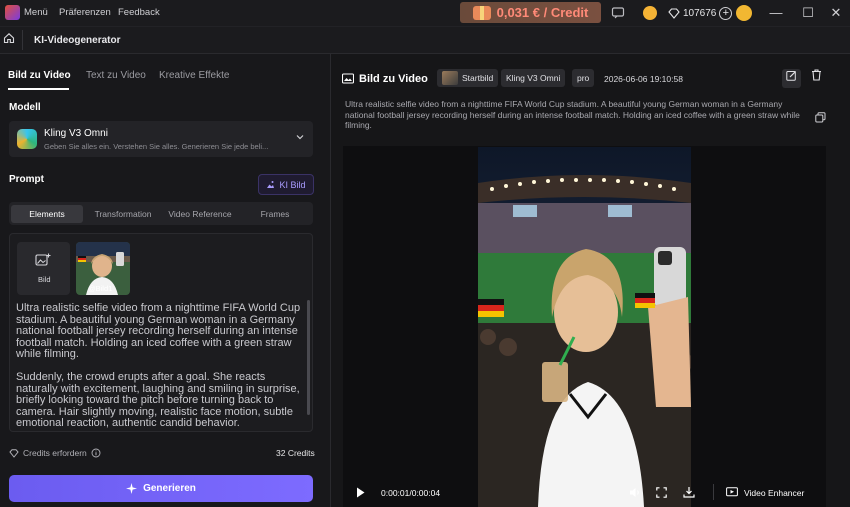 This screenshot has height=507, width=850. I want to click on segment-transformation: Transformation, so click(123, 214).